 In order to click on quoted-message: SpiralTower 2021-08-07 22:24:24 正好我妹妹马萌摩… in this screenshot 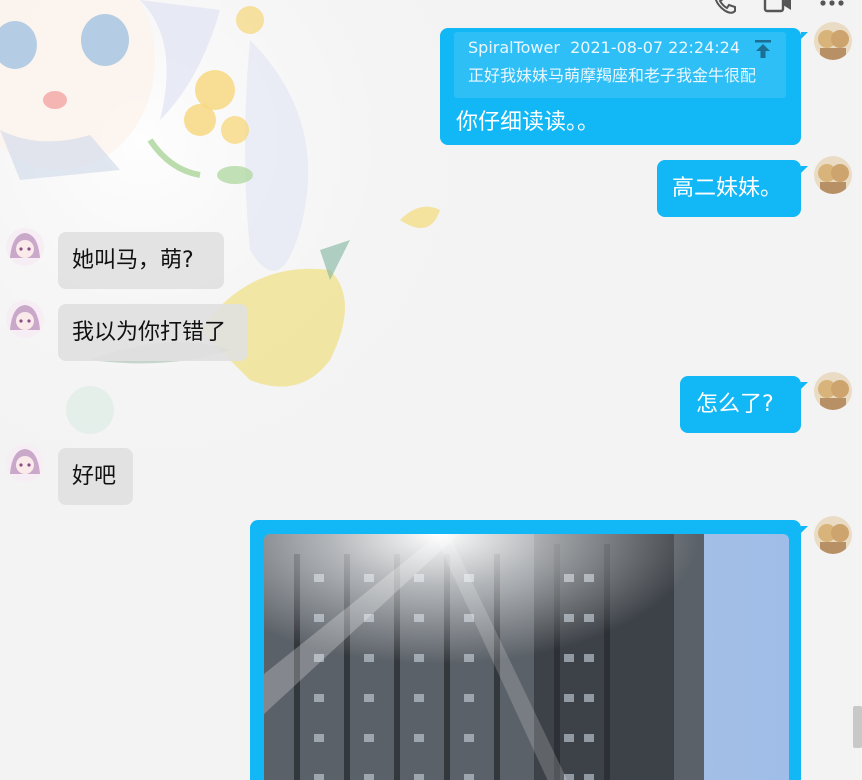, I will do `click(620, 65)`.